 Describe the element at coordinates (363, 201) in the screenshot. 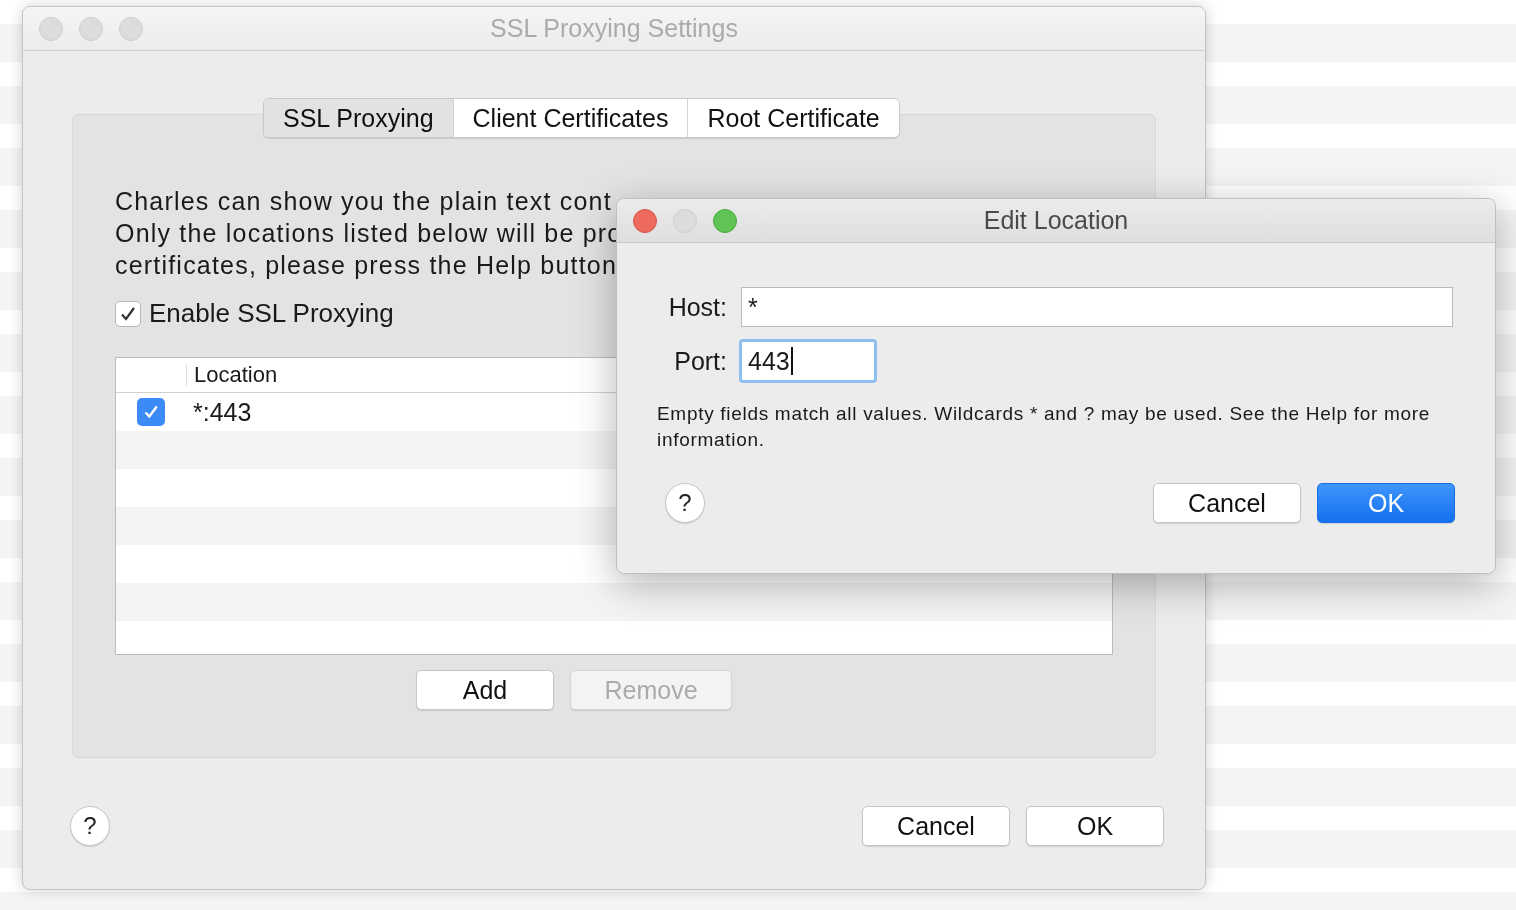

I see `description-text: Charles can show you the plain text cont` at that location.